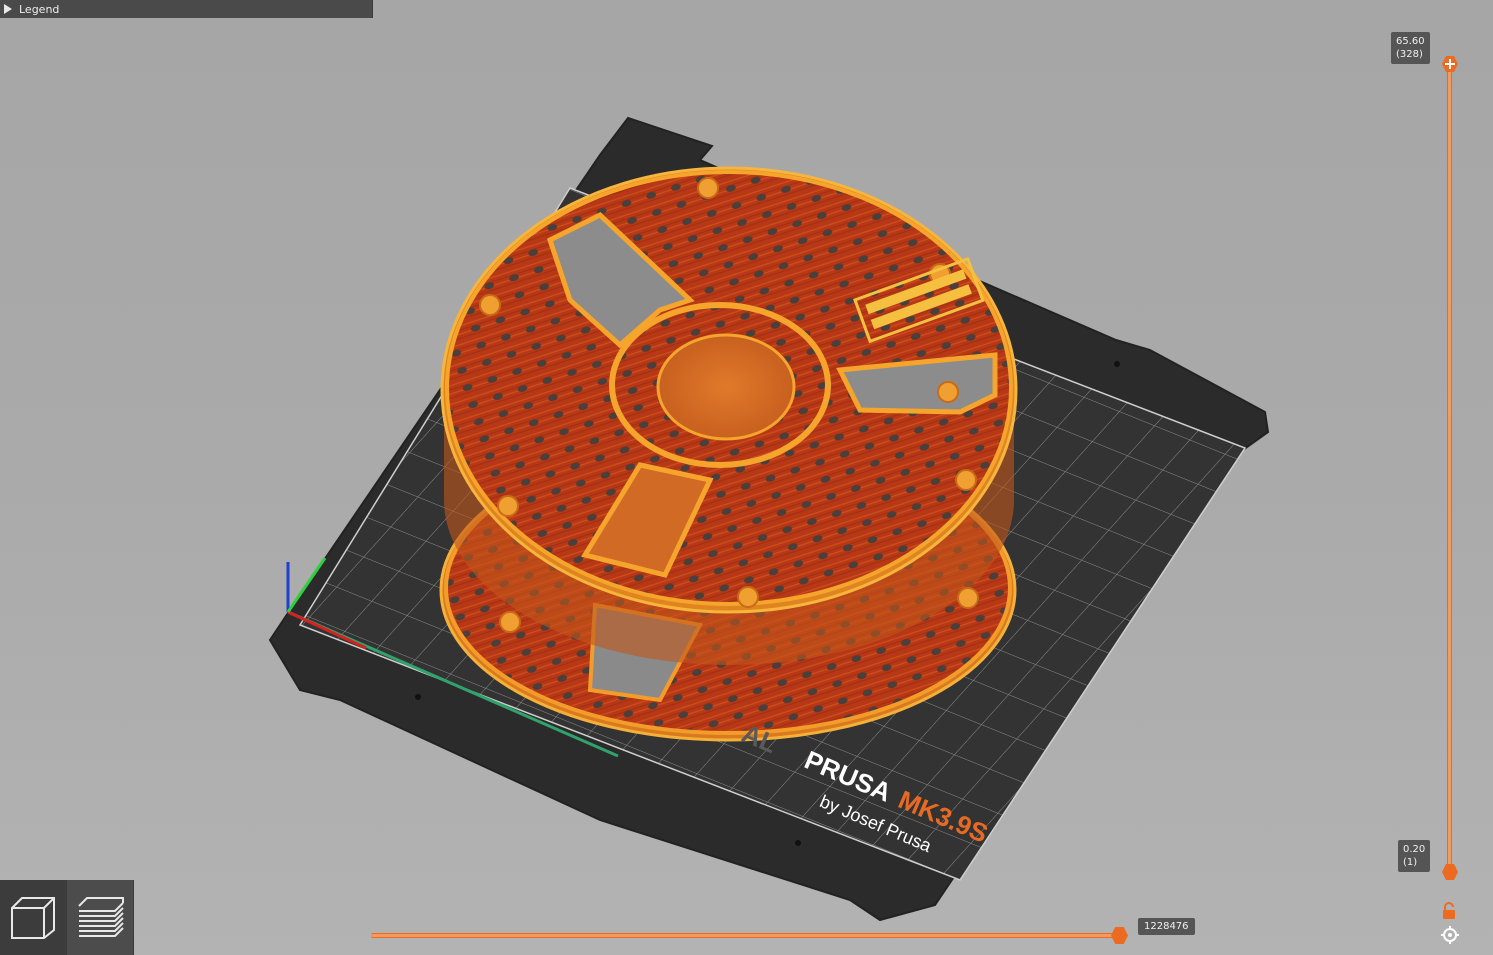 The height and width of the screenshot is (955, 1493). What do you see at coordinates (1449, 911) in the screenshot?
I see `unlock-icon` at bounding box center [1449, 911].